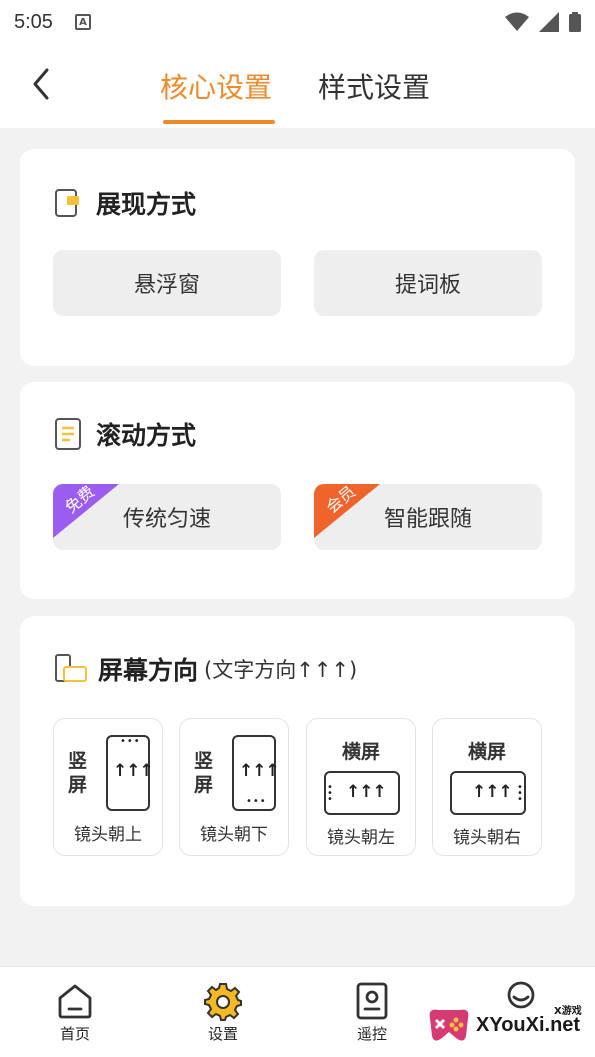  Describe the element at coordinates (374, 86) in the screenshot. I see `tab-style-settings: 样式设置` at that location.